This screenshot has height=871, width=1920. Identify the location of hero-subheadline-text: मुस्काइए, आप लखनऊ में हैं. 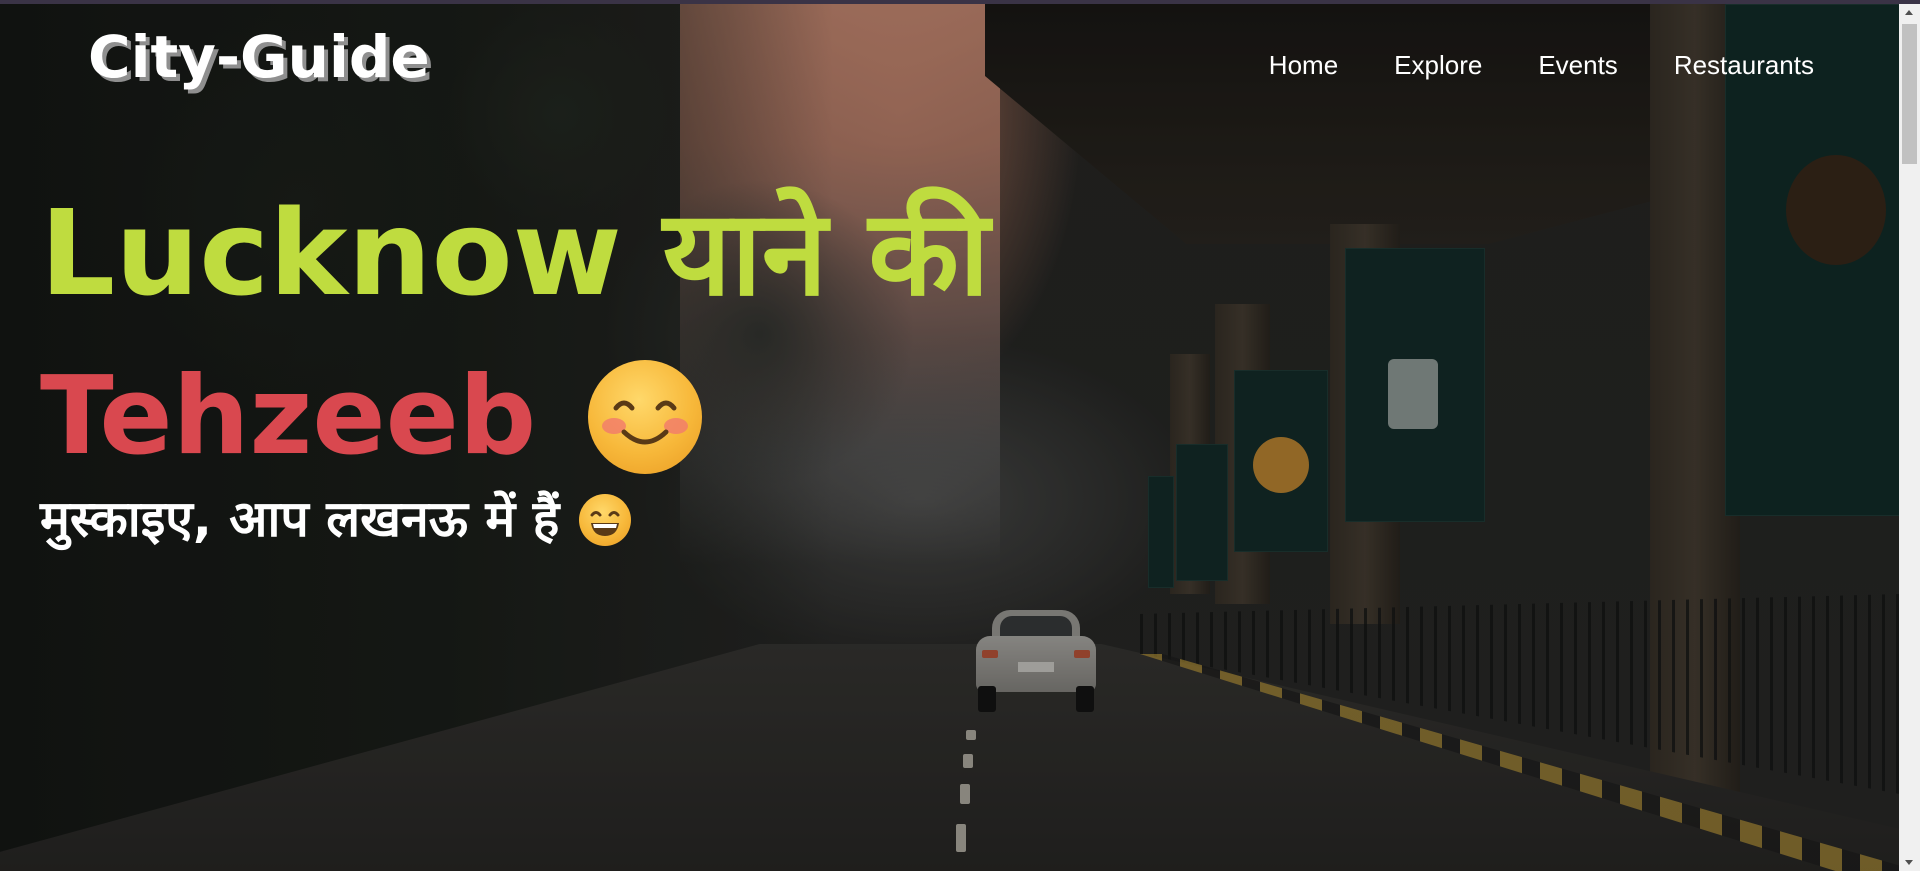
(300, 519).